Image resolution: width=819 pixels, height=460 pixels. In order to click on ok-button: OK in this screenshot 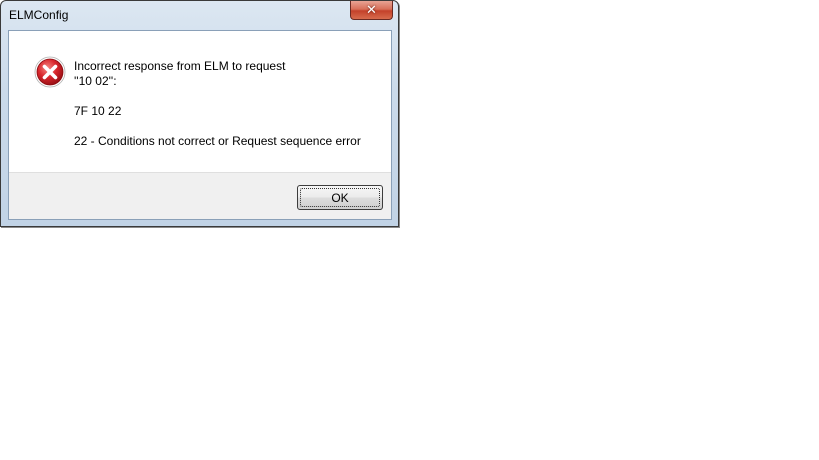, I will do `click(340, 197)`.